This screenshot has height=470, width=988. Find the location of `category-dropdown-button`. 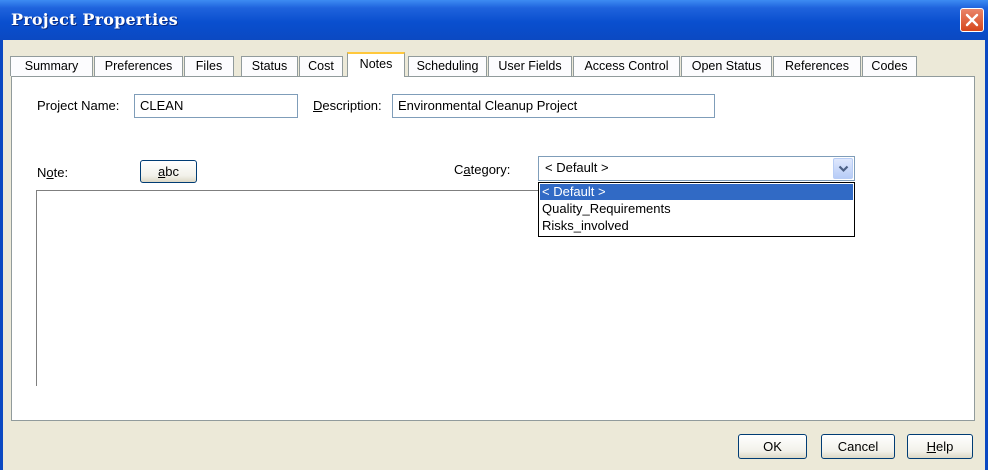

category-dropdown-button is located at coordinates (843, 168).